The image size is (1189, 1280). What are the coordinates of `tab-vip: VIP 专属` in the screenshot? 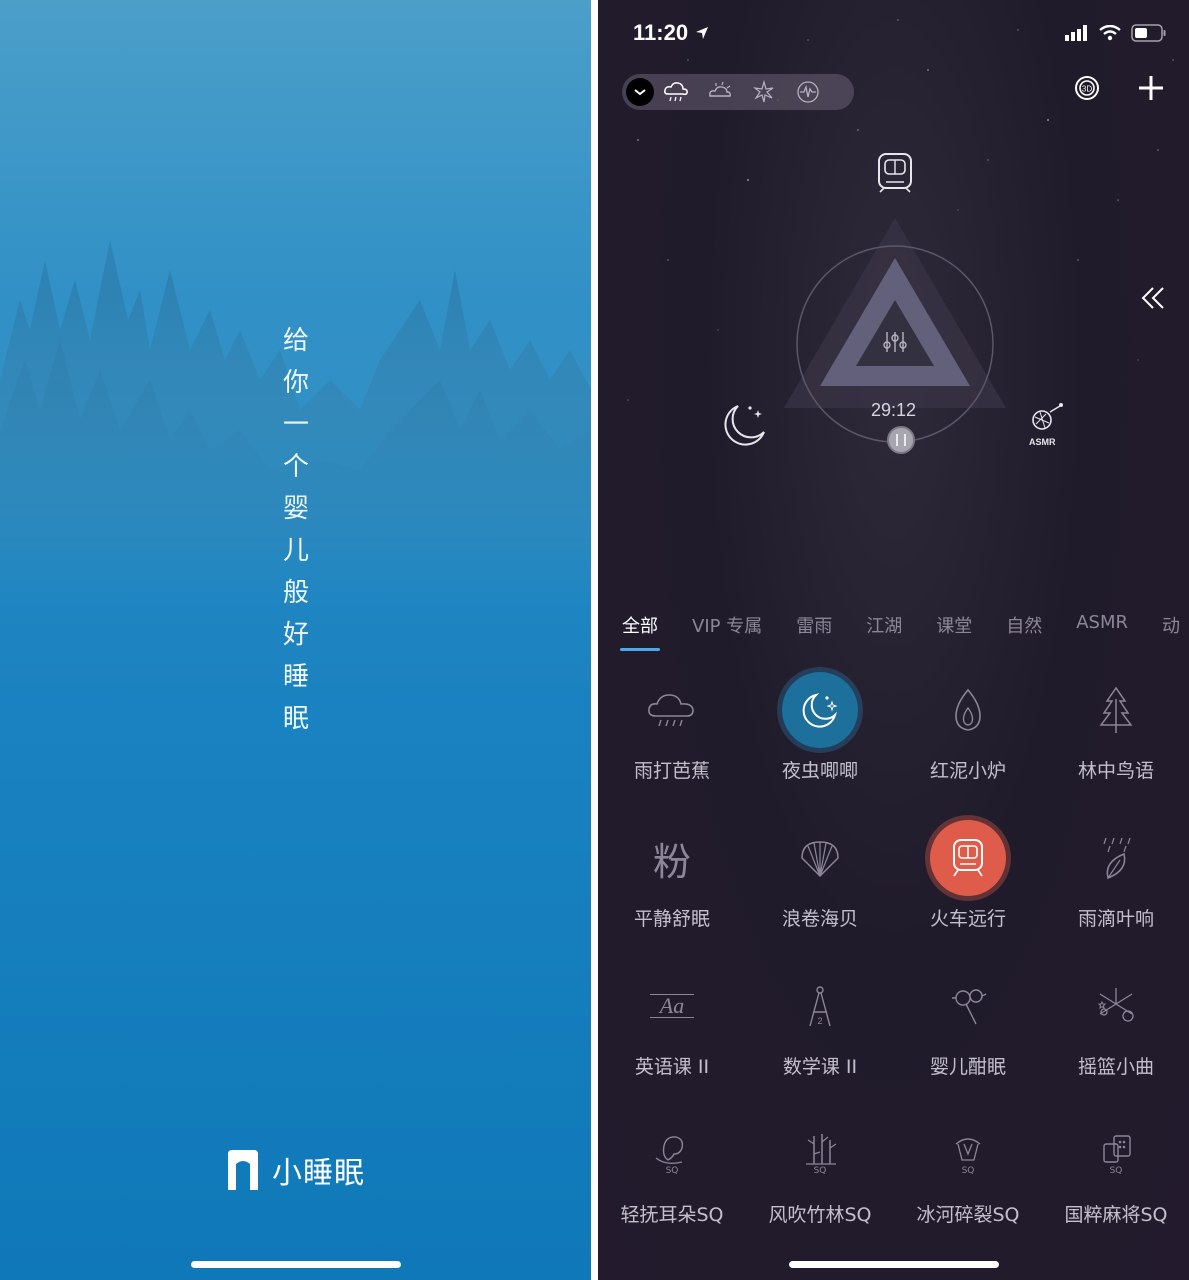 It's located at (727, 625).